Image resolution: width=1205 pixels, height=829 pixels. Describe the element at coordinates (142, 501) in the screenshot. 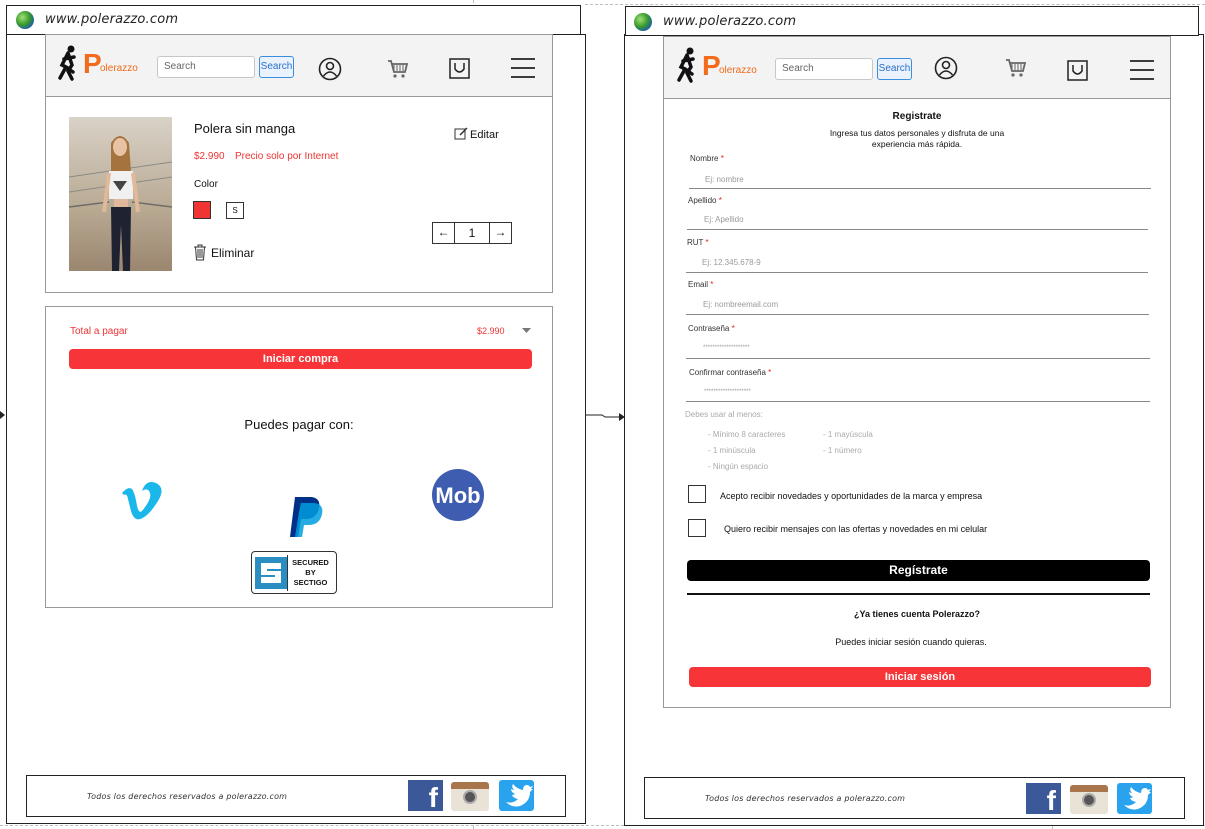

I see `vimeo-icon` at that location.